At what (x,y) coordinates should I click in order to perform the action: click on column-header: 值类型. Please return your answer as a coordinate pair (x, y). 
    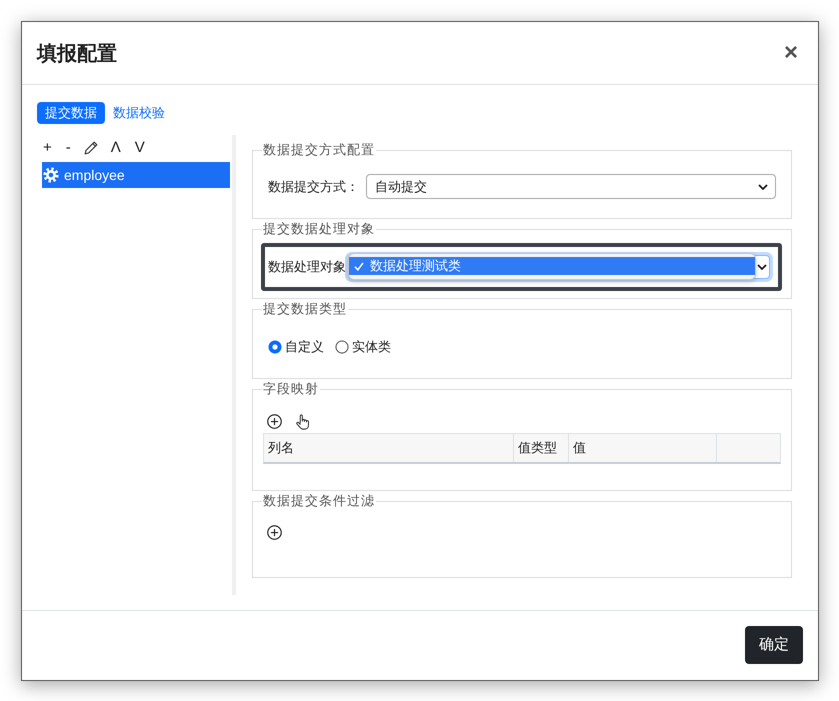
    Looking at the image, I should click on (541, 448).